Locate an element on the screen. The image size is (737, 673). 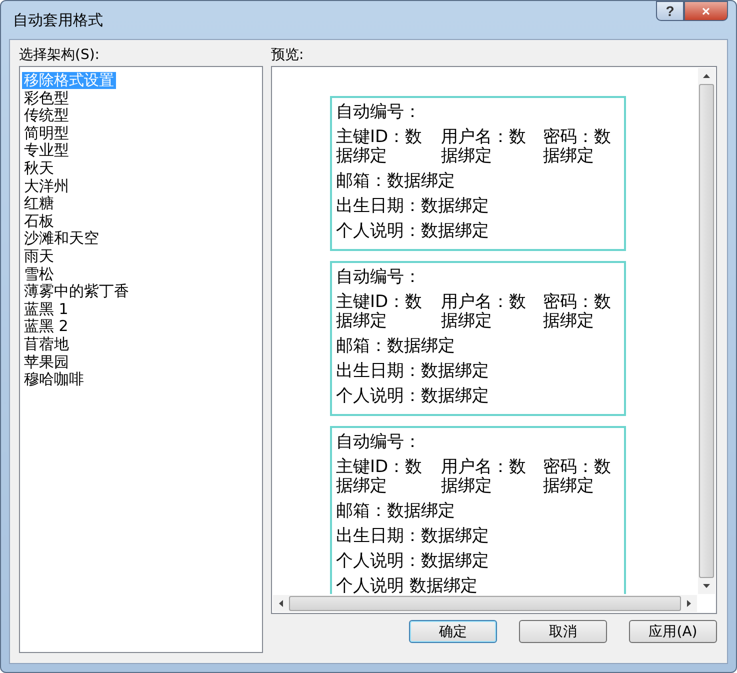
list-item: 专业型 is located at coordinates (46, 151).